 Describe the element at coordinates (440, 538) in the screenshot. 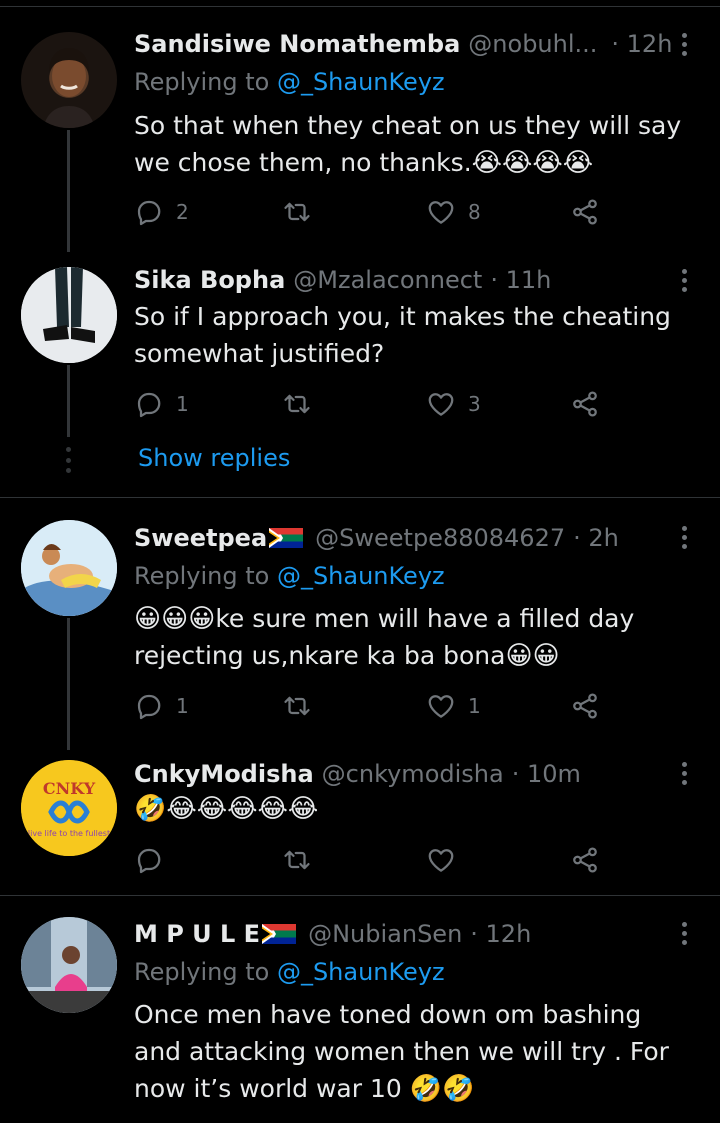

I see `handle: @Sweetpe88084627` at that location.